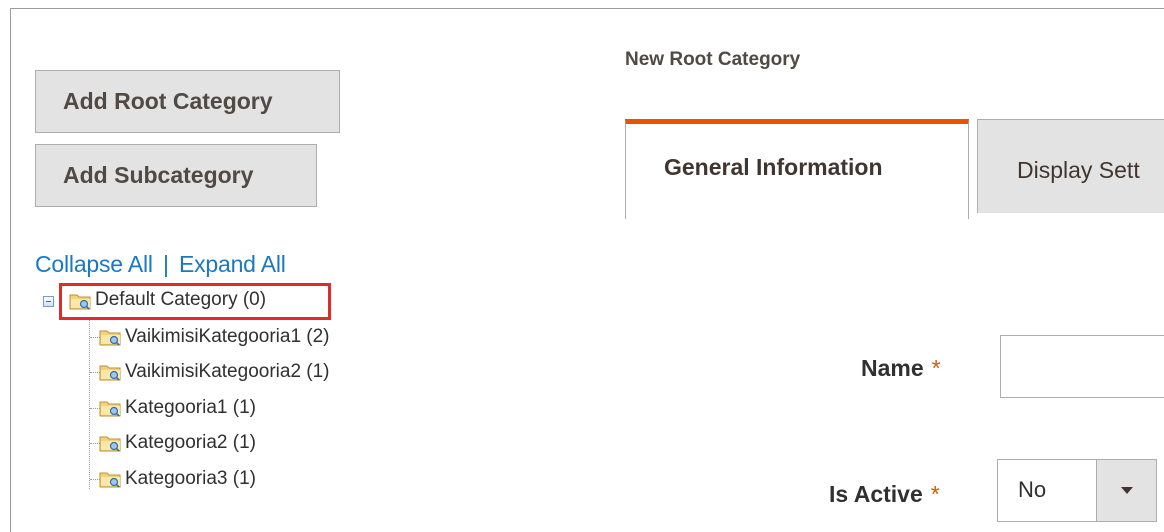  I want to click on is-active-select: No, so click(1077, 490).